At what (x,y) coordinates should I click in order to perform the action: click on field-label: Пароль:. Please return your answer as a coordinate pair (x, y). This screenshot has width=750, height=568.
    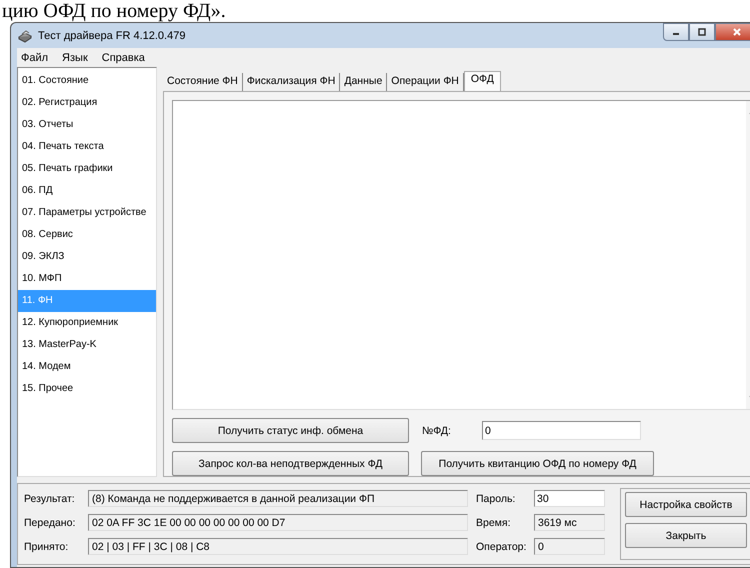
    Looking at the image, I should click on (496, 498).